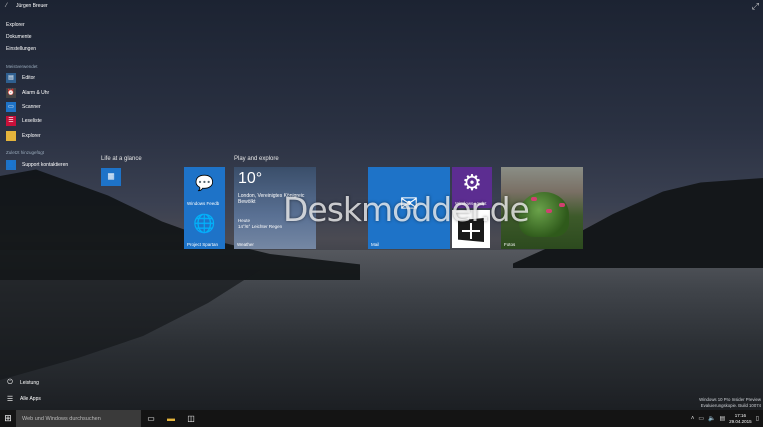  What do you see at coordinates (7, 6) in the screenshot?
I see `user-icon: ⁄` at bounding box center [7, 6].